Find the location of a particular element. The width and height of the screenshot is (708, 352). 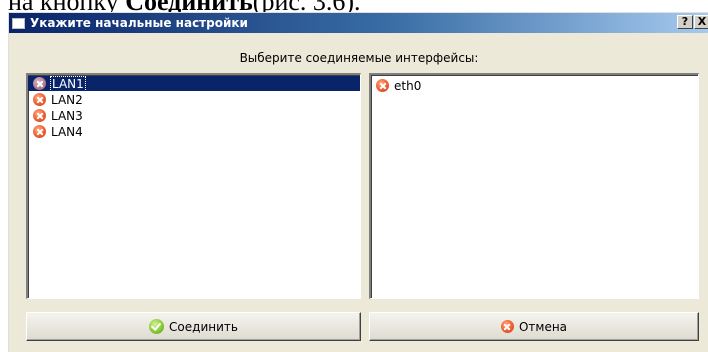

list-item-eth0: eth0 is located at coordinates (534, 85).